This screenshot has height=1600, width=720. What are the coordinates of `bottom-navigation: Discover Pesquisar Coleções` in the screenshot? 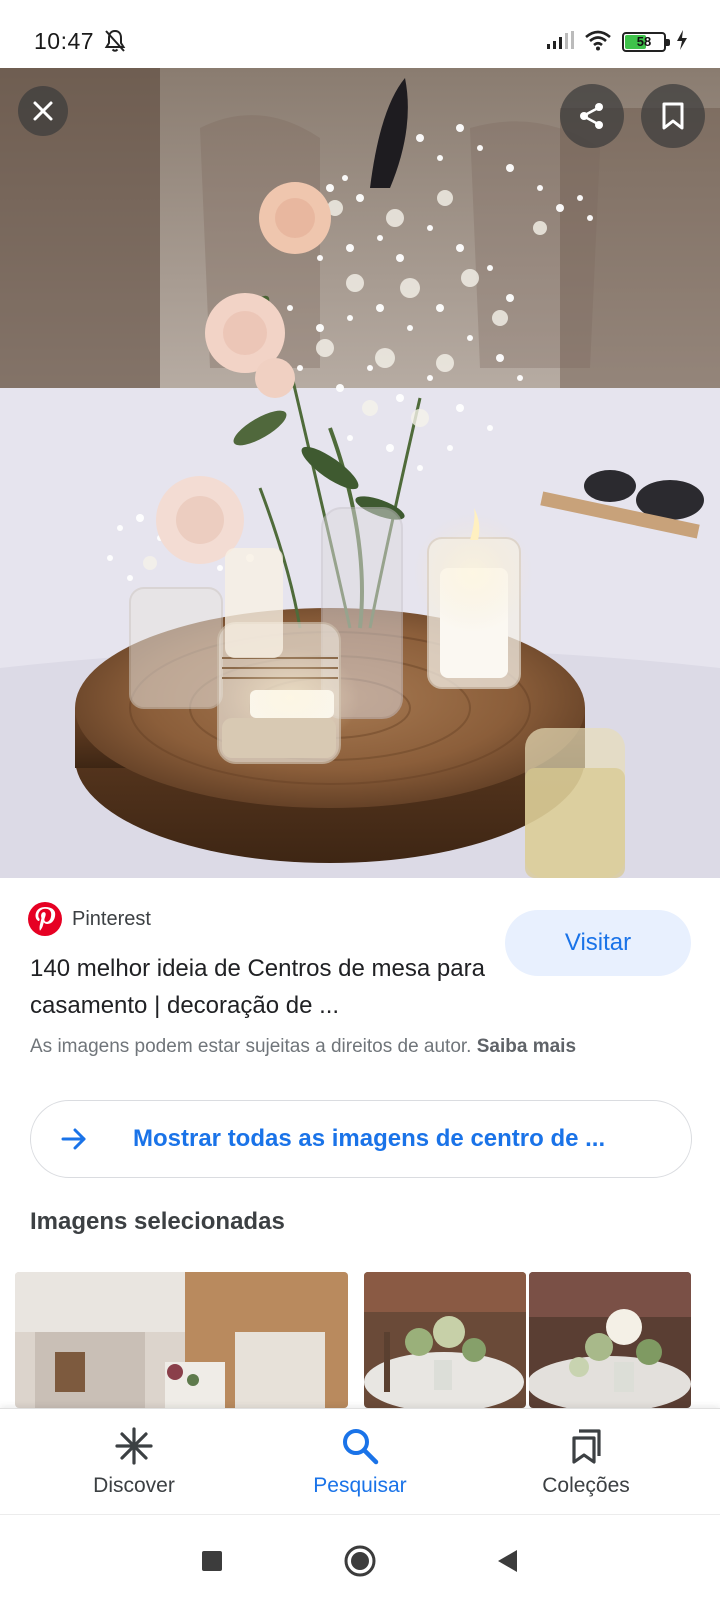 It's located at (360, 1461).